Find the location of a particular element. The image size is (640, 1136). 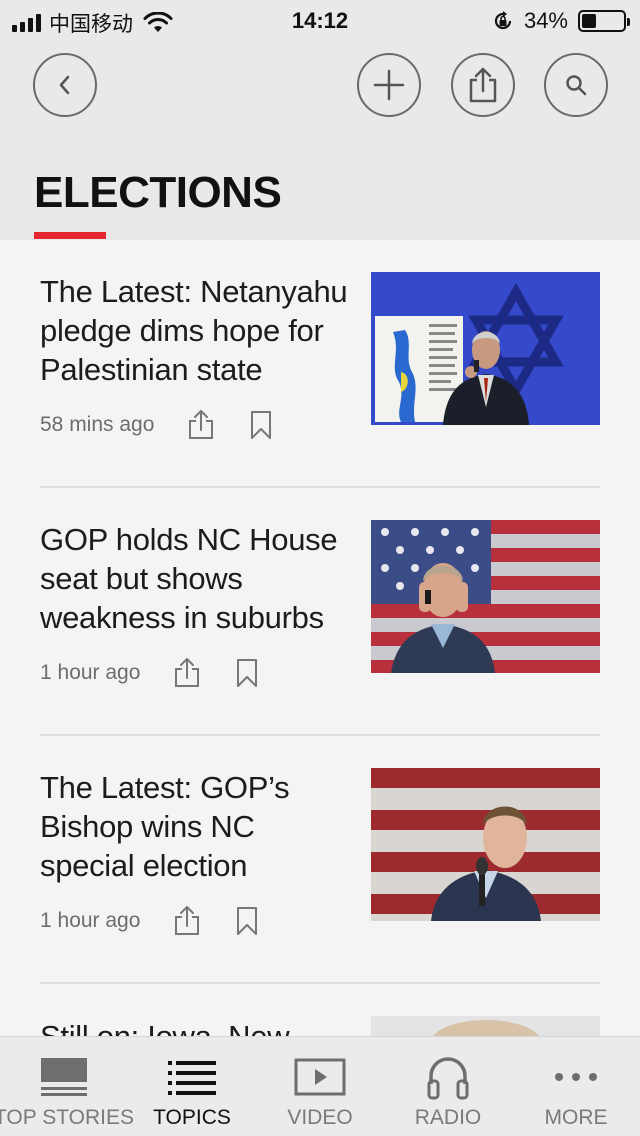

search-icon is located at coordinates (576, 85).